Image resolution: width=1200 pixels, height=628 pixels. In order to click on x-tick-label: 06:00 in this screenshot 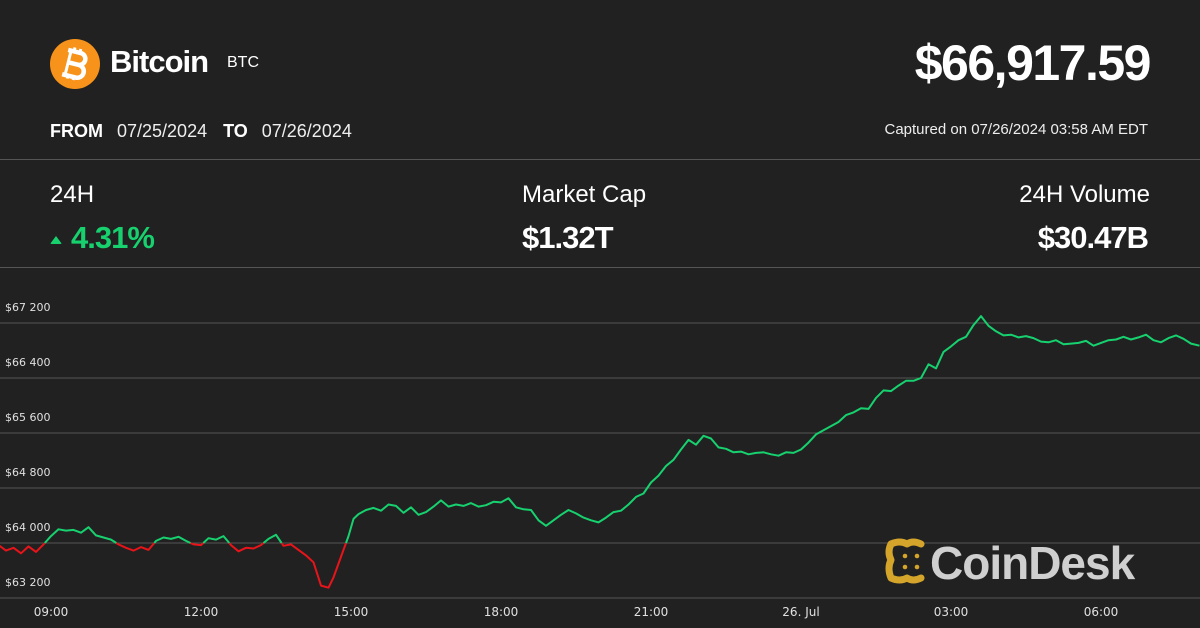, I will do `click(1101, 612)`.